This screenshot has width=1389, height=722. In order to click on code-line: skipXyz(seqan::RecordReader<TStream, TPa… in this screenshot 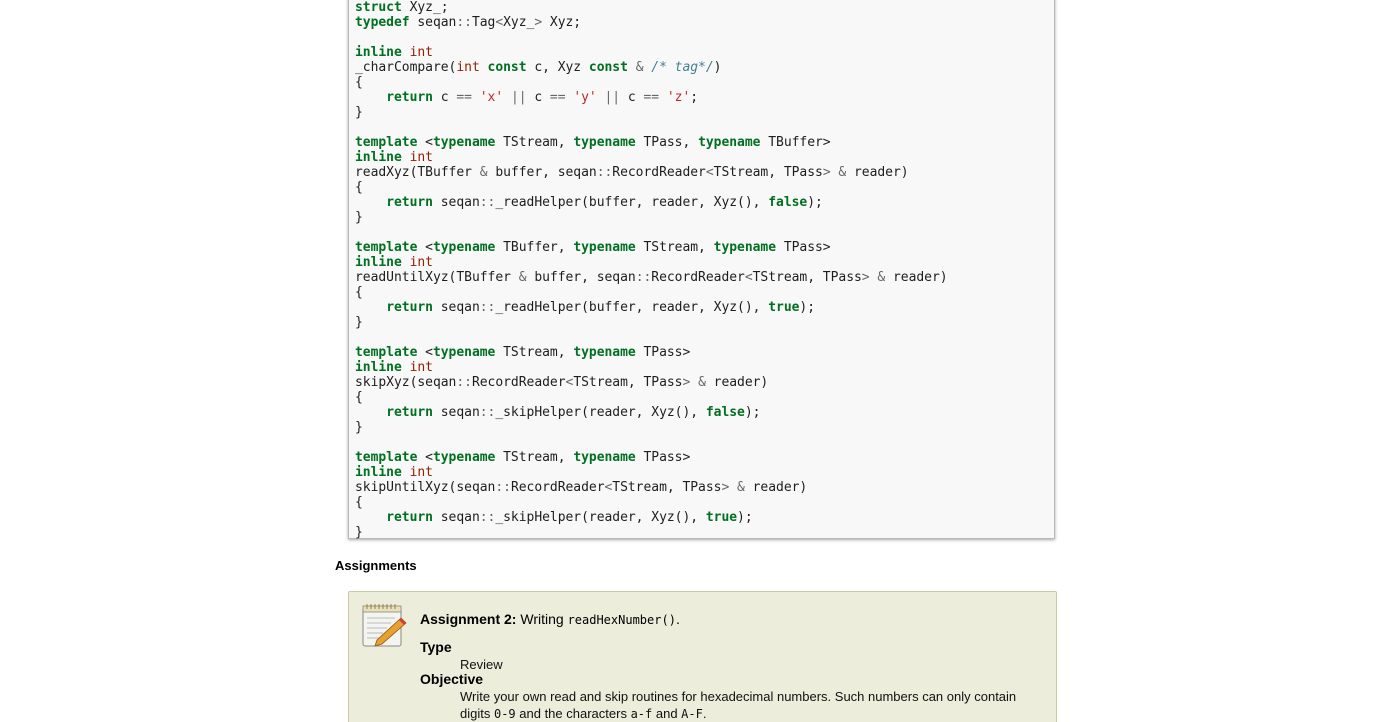, I will do `click(704, 382)`.